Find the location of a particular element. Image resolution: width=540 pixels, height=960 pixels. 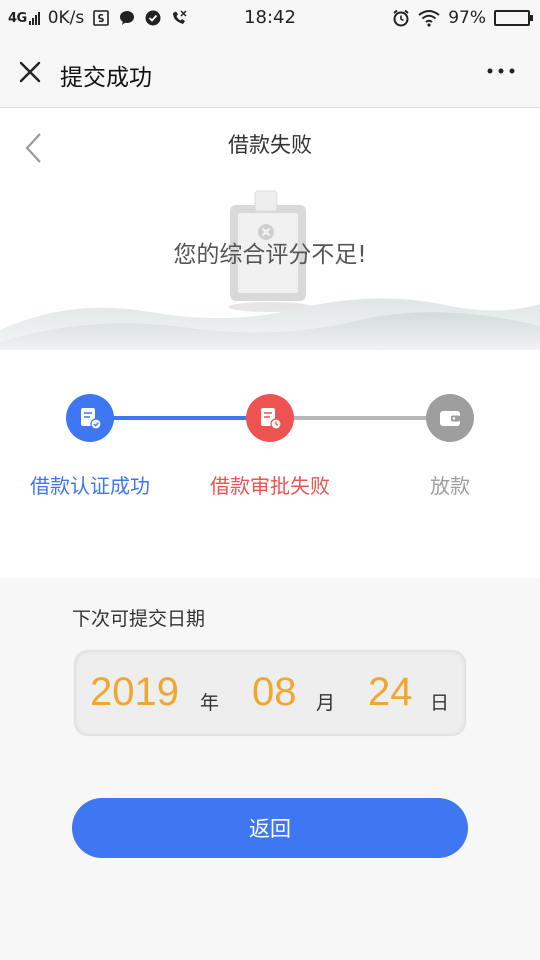

date-year-unit: 年 is located at coordinates (210, 703).